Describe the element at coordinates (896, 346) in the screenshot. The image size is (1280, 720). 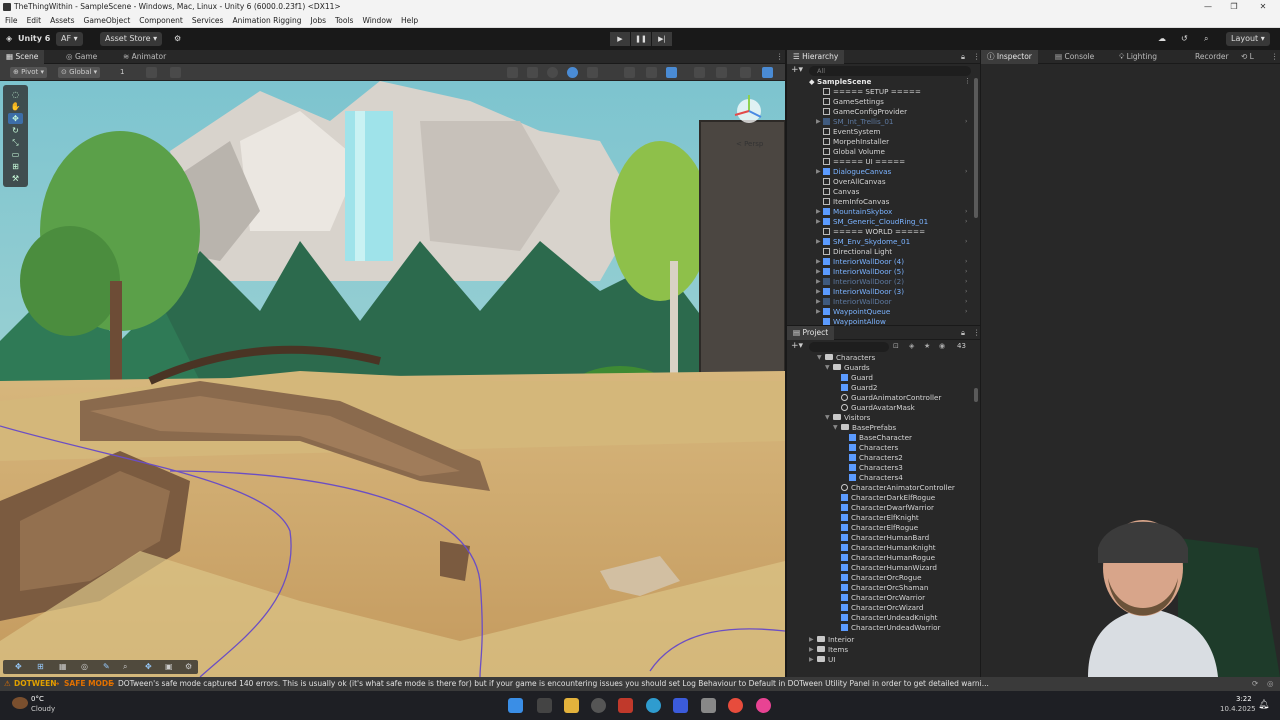
I see `search-by-type-icon: ⊡` at that location.